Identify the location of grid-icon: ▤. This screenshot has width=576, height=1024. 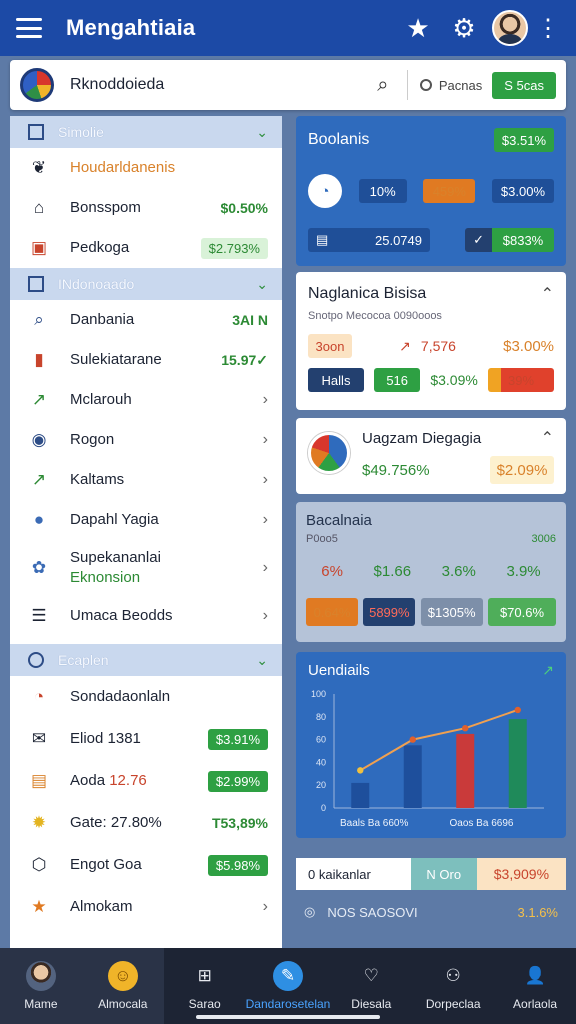
(322, 239).